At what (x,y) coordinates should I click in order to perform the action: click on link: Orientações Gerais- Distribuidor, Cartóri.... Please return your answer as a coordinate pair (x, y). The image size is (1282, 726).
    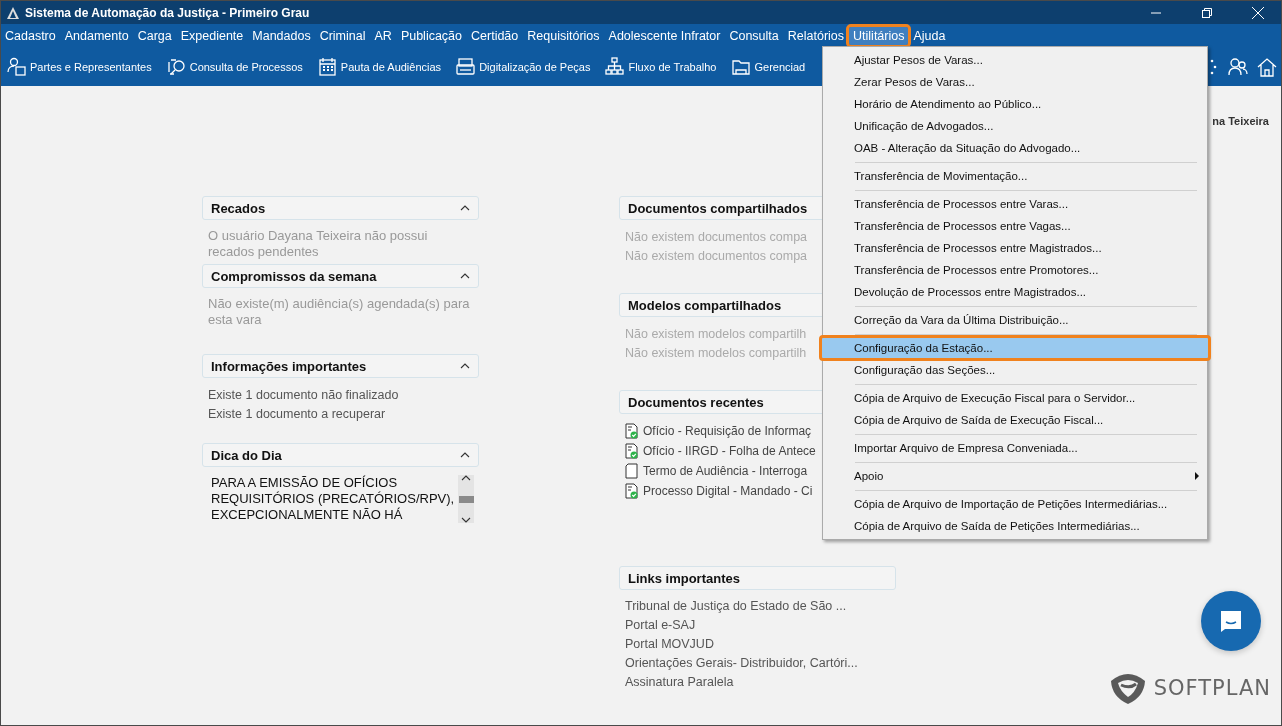
    Looking at the image, I should click on (741, 663).